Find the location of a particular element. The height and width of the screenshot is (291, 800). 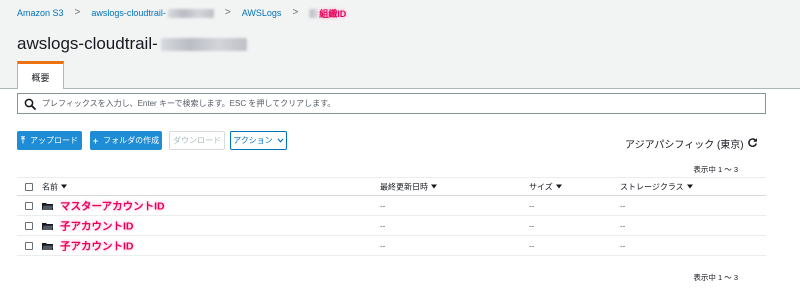

page-title: awslogs-cloudtrail- is located at coordinates (132, 44).